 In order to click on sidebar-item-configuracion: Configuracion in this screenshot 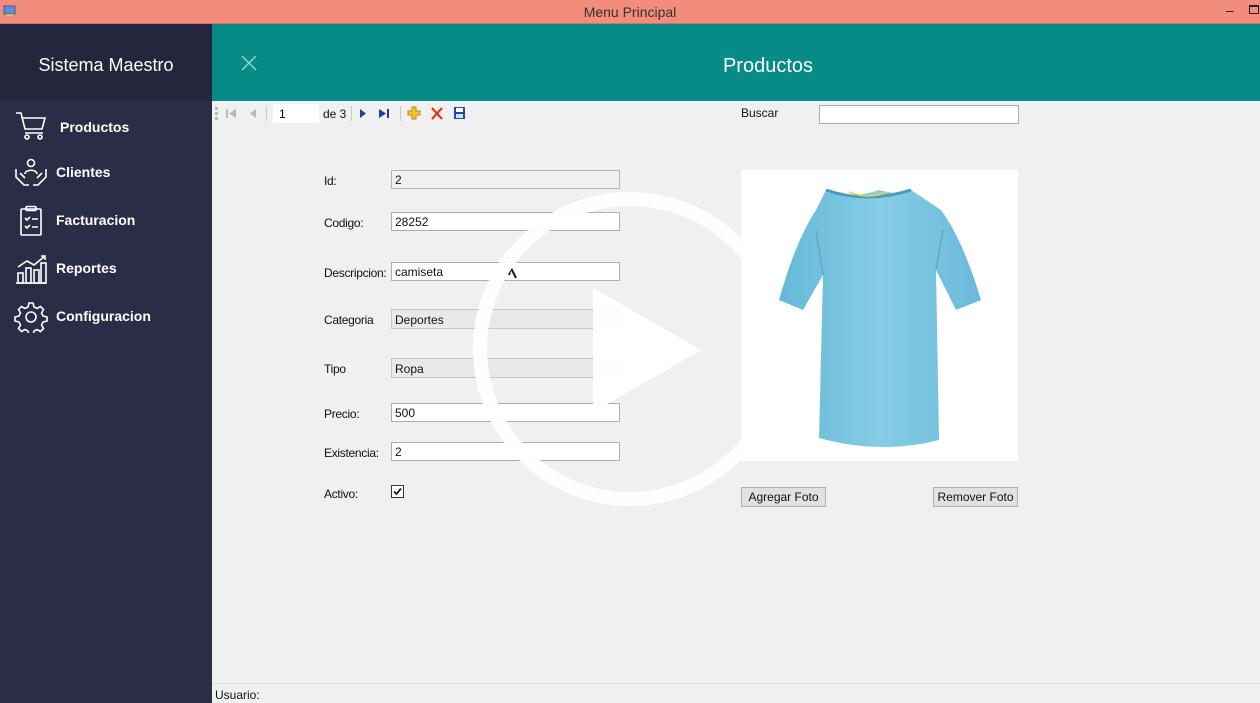, I will do `click(106, 317)`.